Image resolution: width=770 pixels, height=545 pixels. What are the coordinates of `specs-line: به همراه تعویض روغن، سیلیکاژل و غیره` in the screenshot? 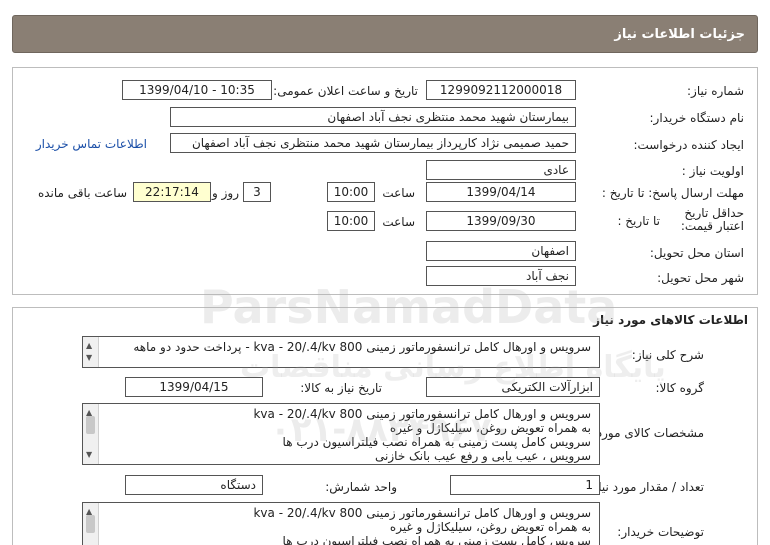 It's located at (490, 428).